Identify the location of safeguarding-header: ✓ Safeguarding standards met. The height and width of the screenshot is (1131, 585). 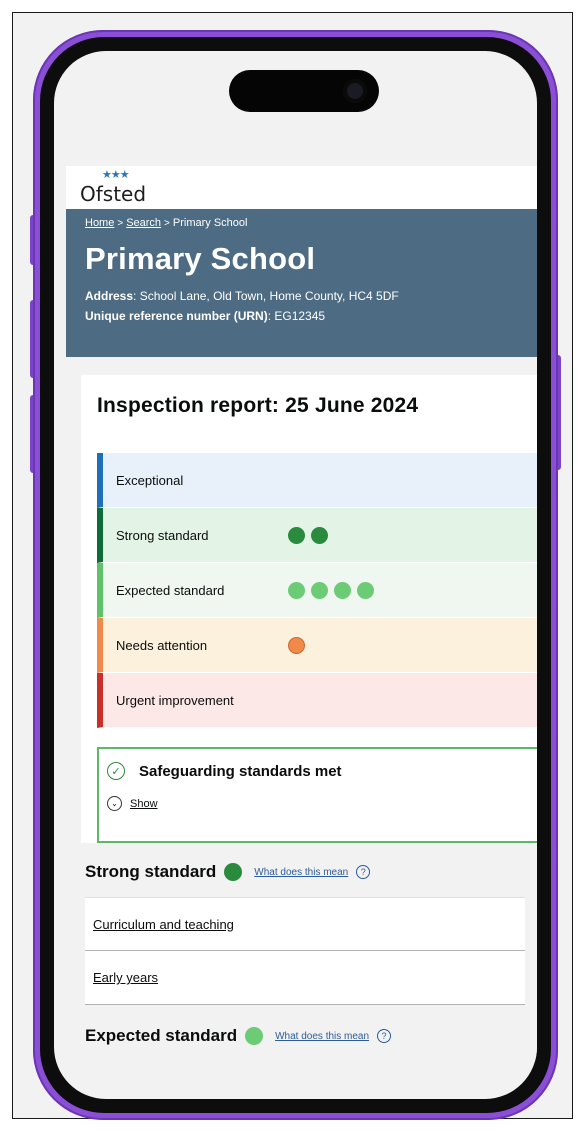
(322, 771).